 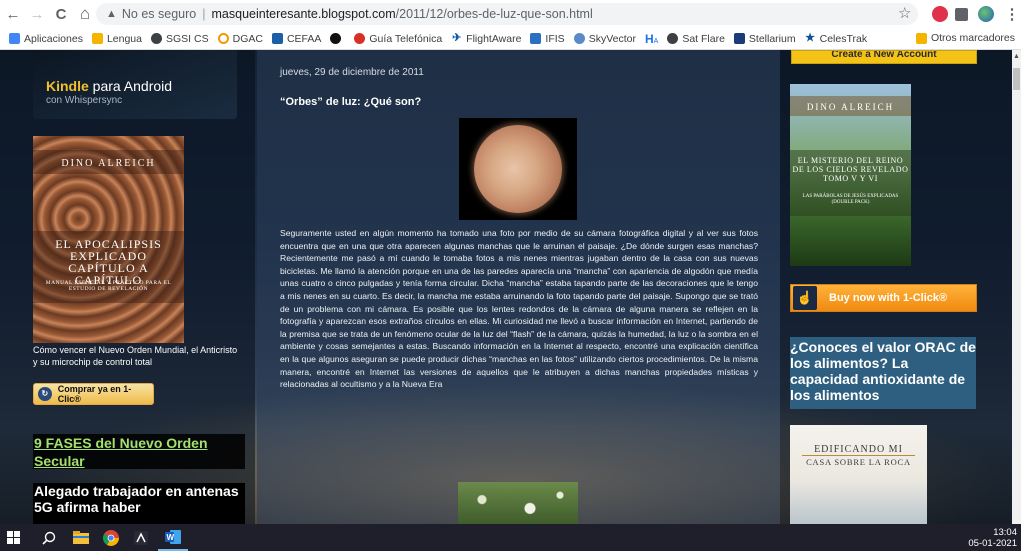 What do you see at coordinates (836, 39) in the screenshot?
I see `bookmark-celestrak: ★ CelesTrak` at bounding box center [836, 39].